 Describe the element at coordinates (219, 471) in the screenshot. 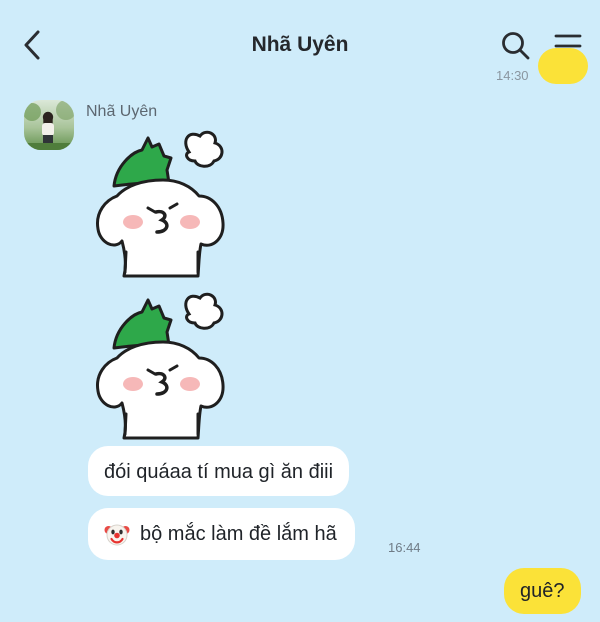

I see `incoming-message: đói quáaa tí mua gì ăn điii` at that location.